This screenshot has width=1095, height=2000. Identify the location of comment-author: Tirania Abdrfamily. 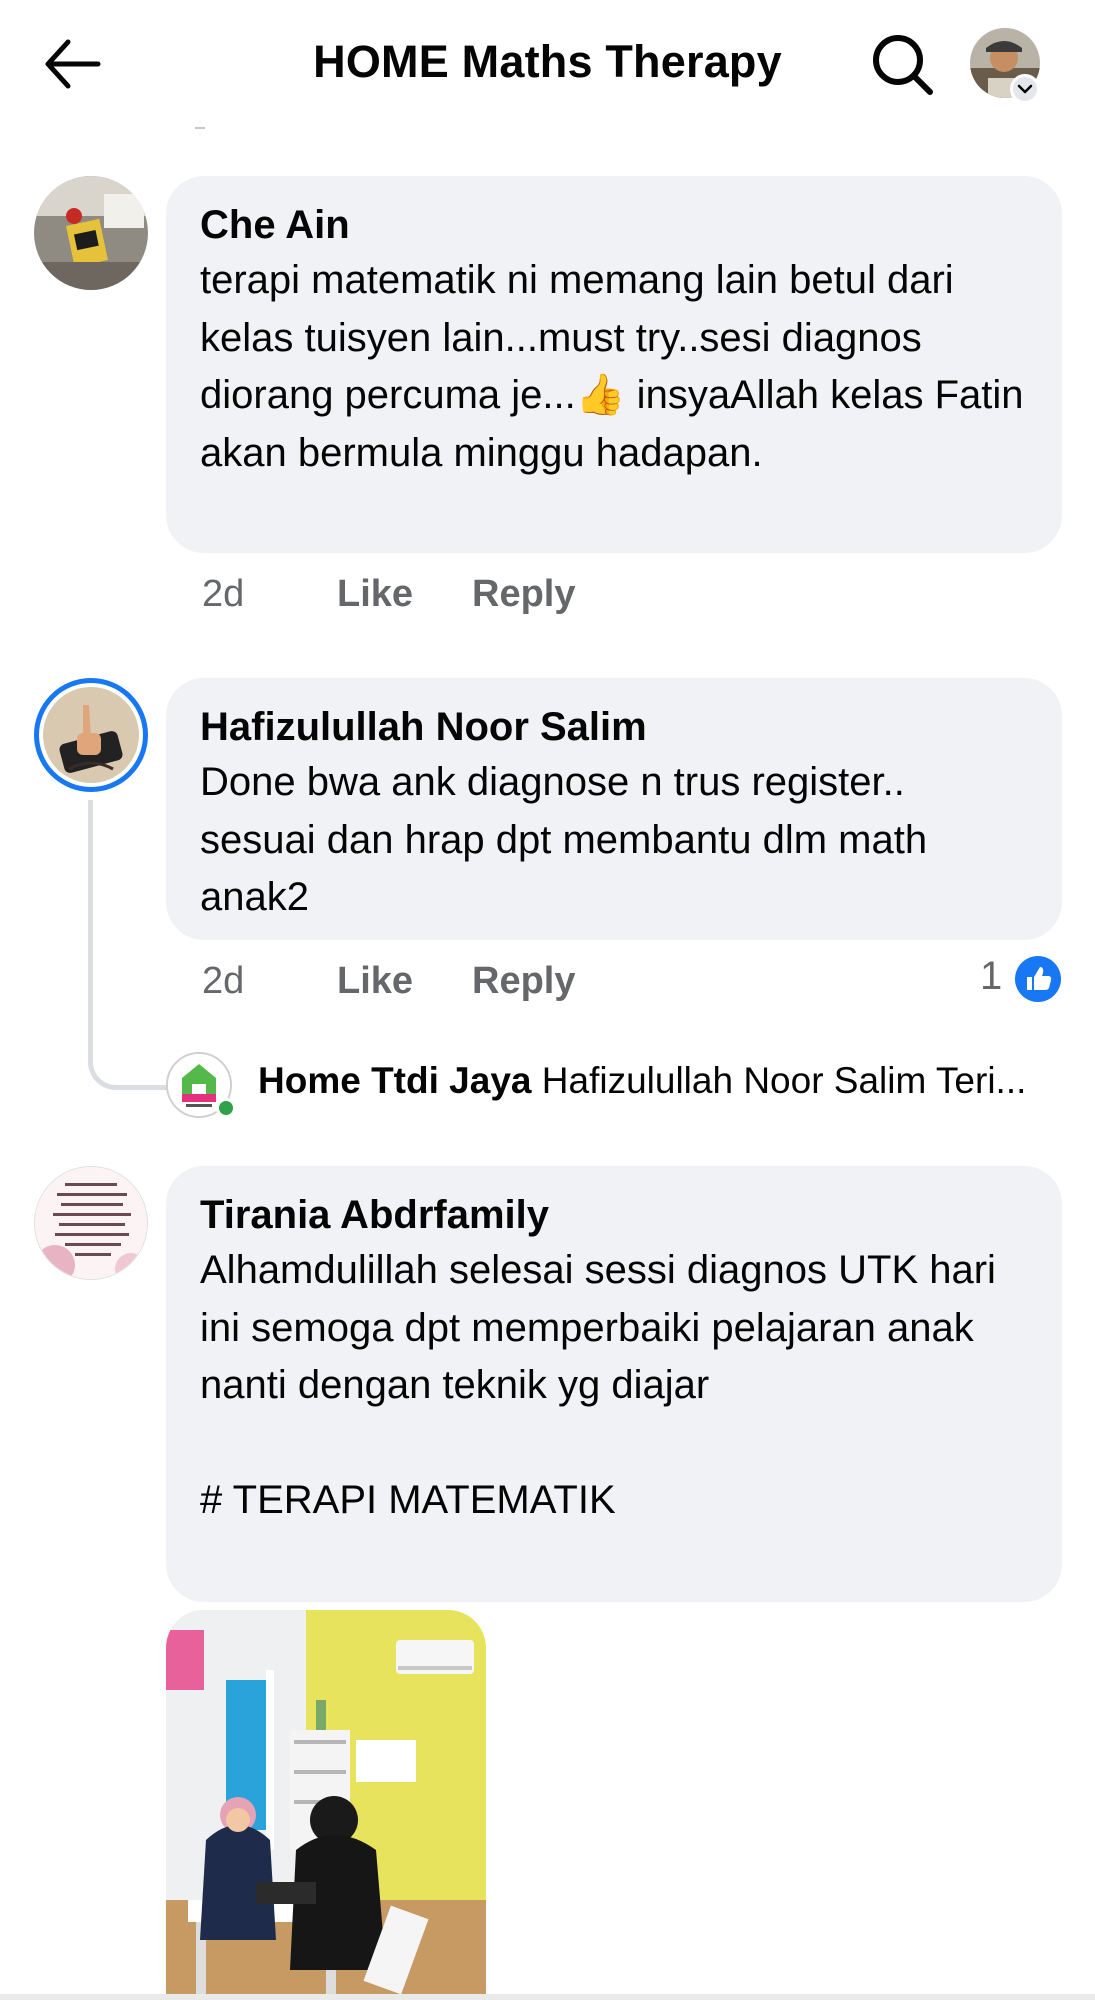
(613, 1215).